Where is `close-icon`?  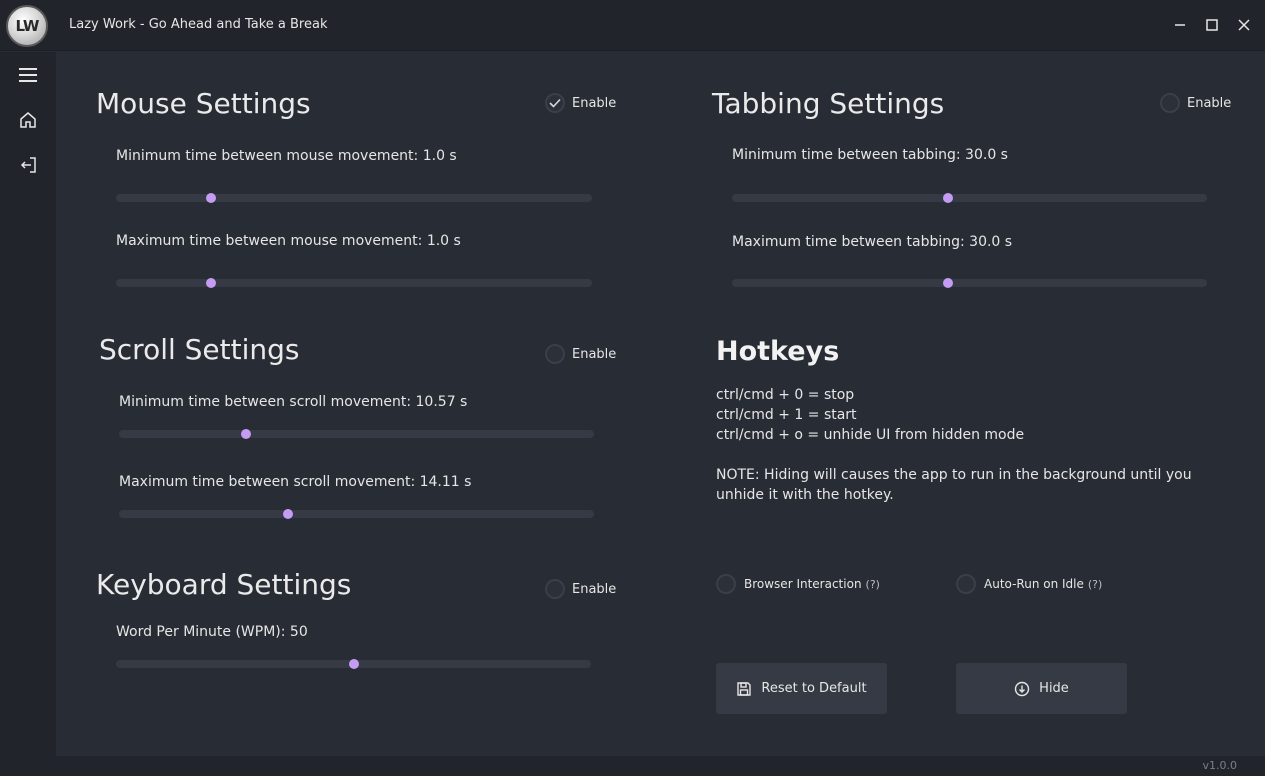 close-icon is located at coordinates (1244, 25).